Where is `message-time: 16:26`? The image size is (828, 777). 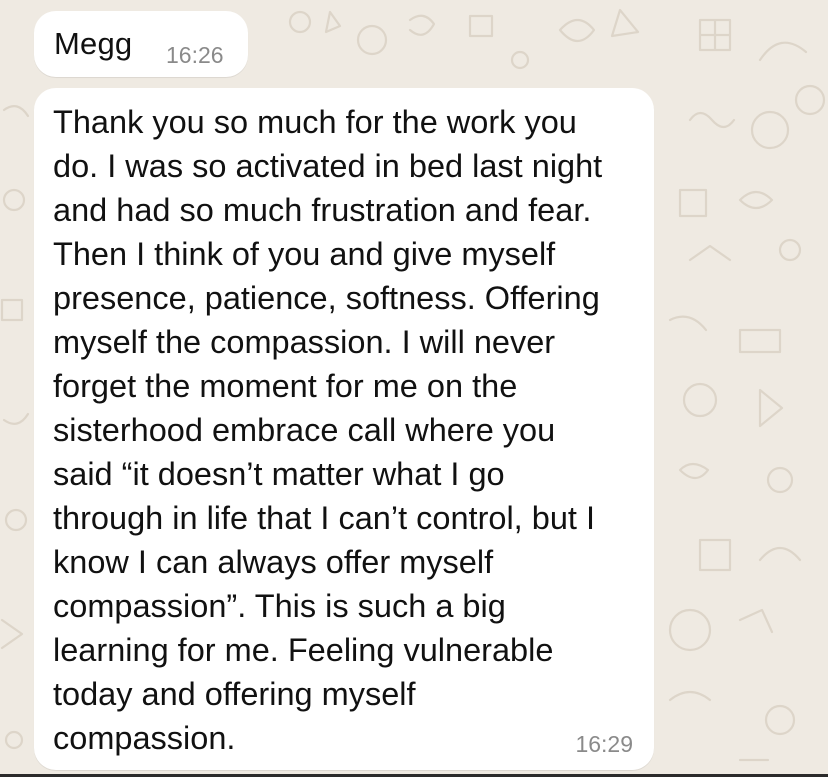 message-time: 16:26 is located at coordinates (195, 55).